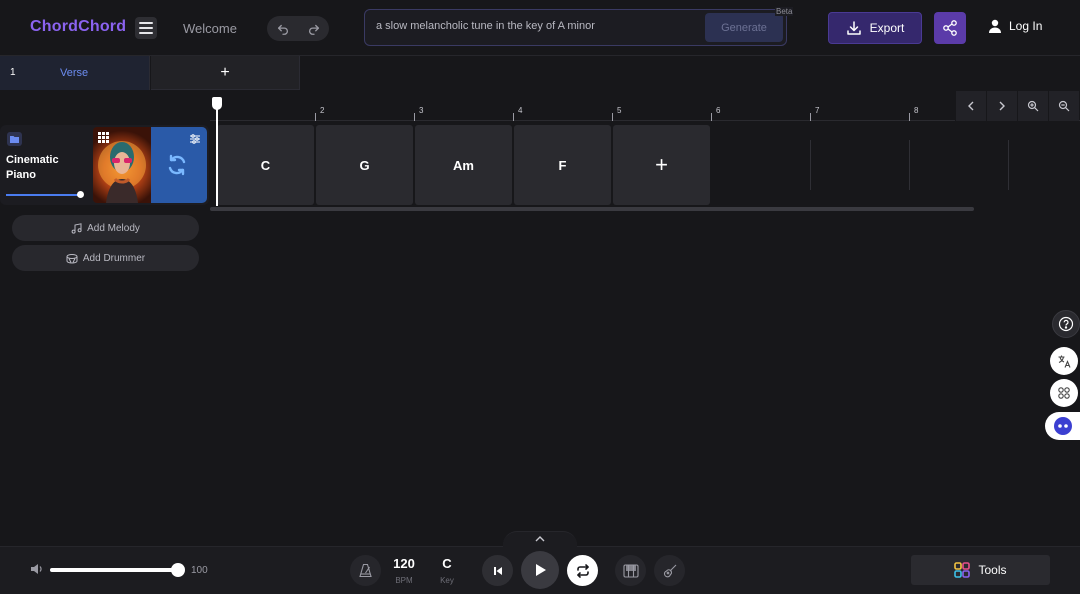  Describe the element at coordinates (817, 110) in the screenshot. I see `ruler-bar-number: 7` at that location.